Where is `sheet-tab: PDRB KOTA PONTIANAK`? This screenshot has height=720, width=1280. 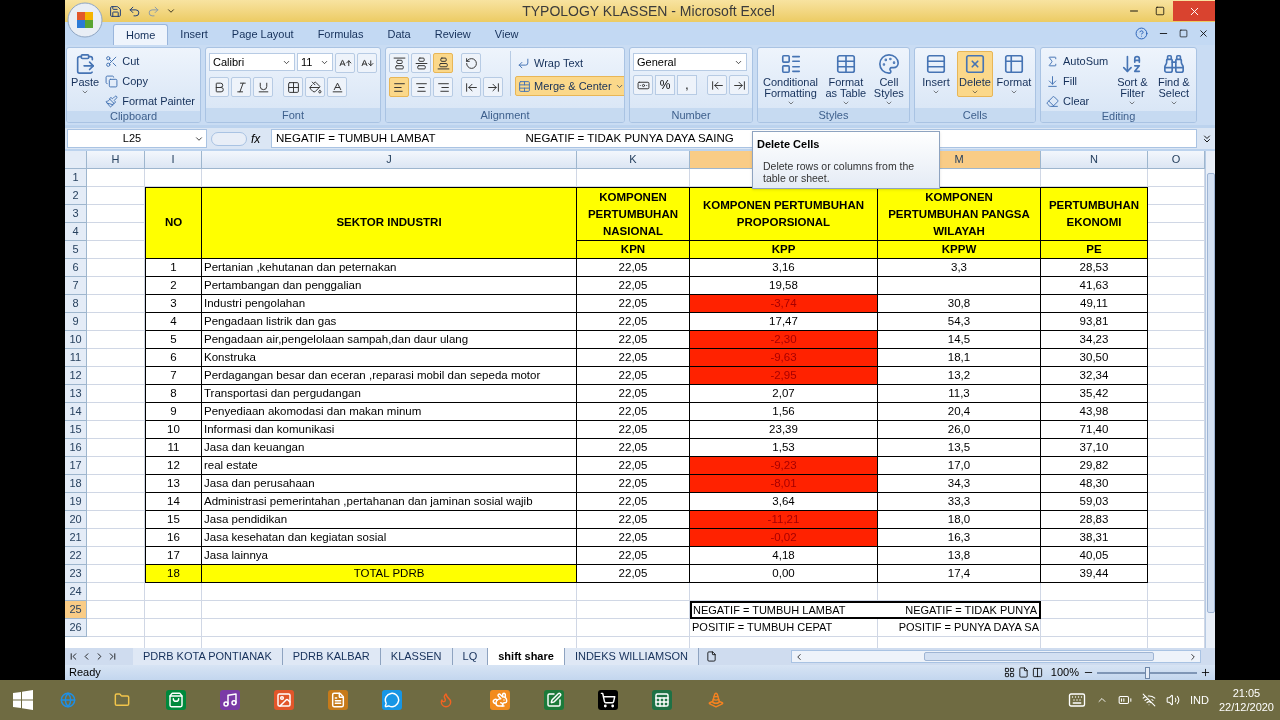 sheet-tab: PDRB KOTA PONTIANAK is located at coordinates (208, 656).